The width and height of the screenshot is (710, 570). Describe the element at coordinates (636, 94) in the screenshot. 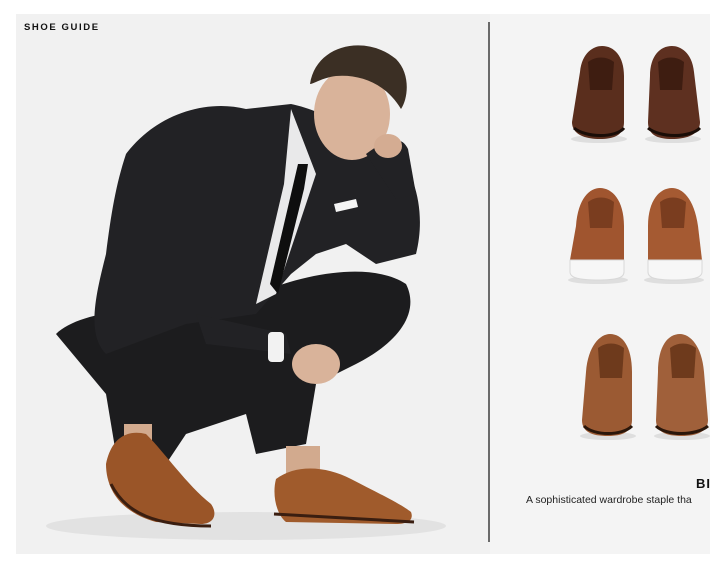

I see `shoe-product-oxford` at that location.